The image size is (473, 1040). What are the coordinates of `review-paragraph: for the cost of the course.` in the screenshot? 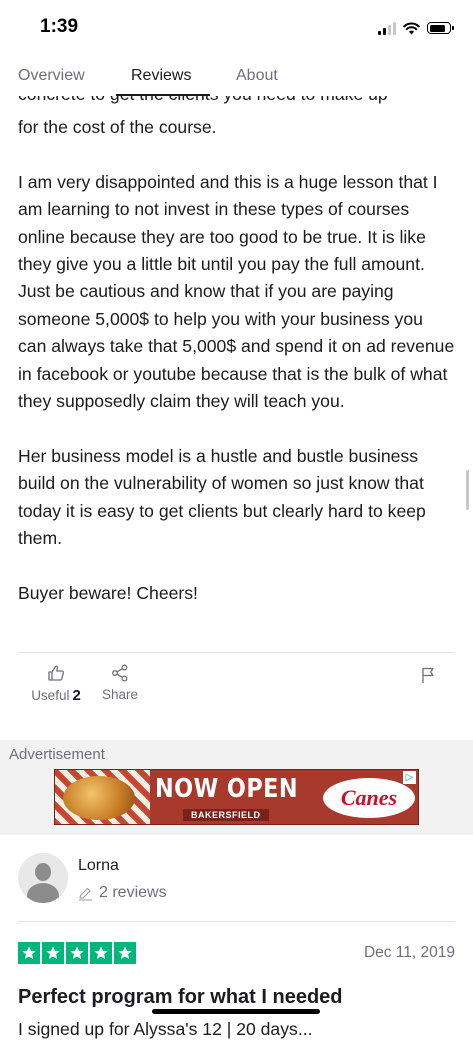 It's located at (117, 127).